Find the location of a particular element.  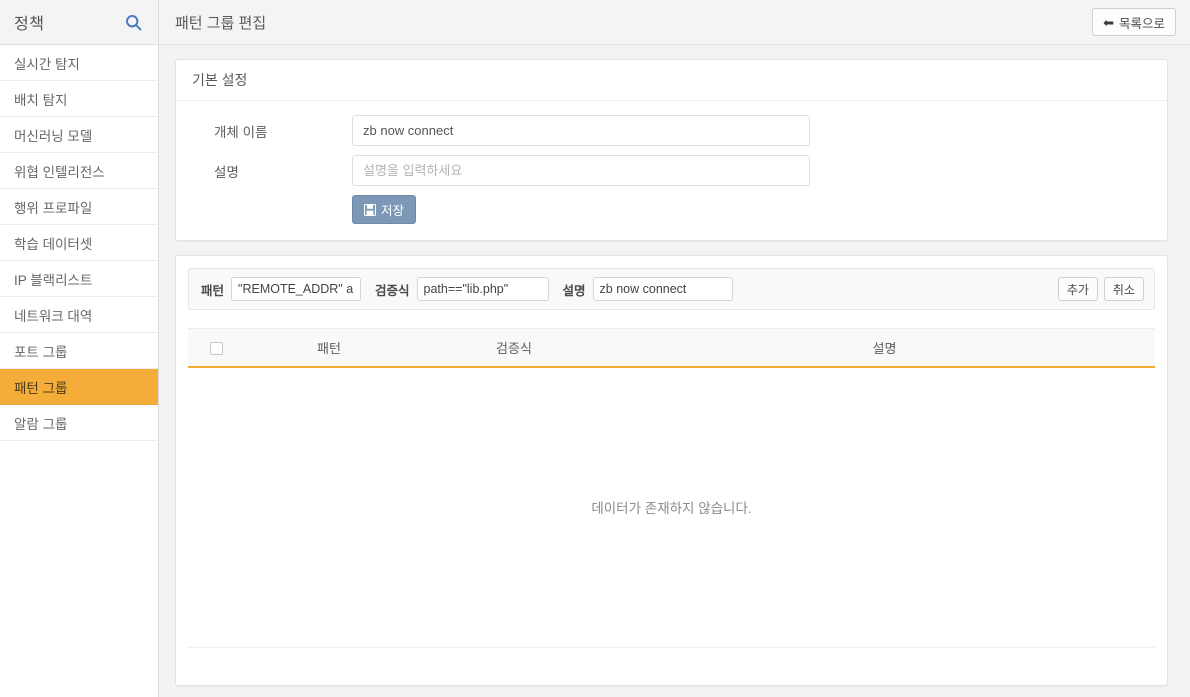

search-icon is located at coordinates (133, 22).